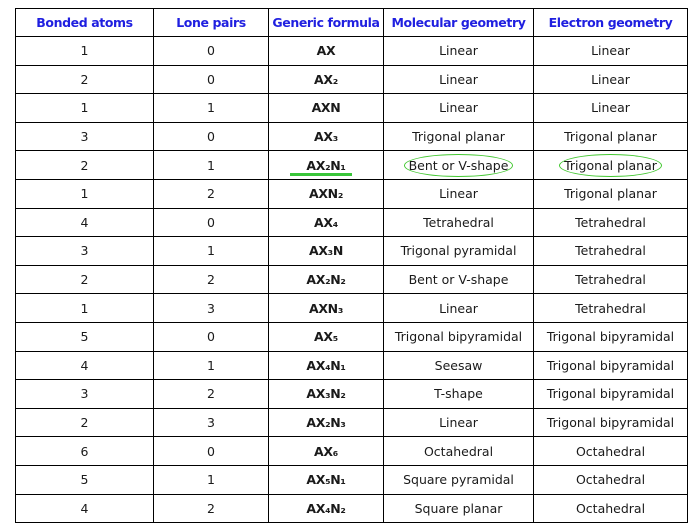 This screenshot has height=531, width=691. I want to click on lone-pairs-cell-text: 3, so click(211, 423).